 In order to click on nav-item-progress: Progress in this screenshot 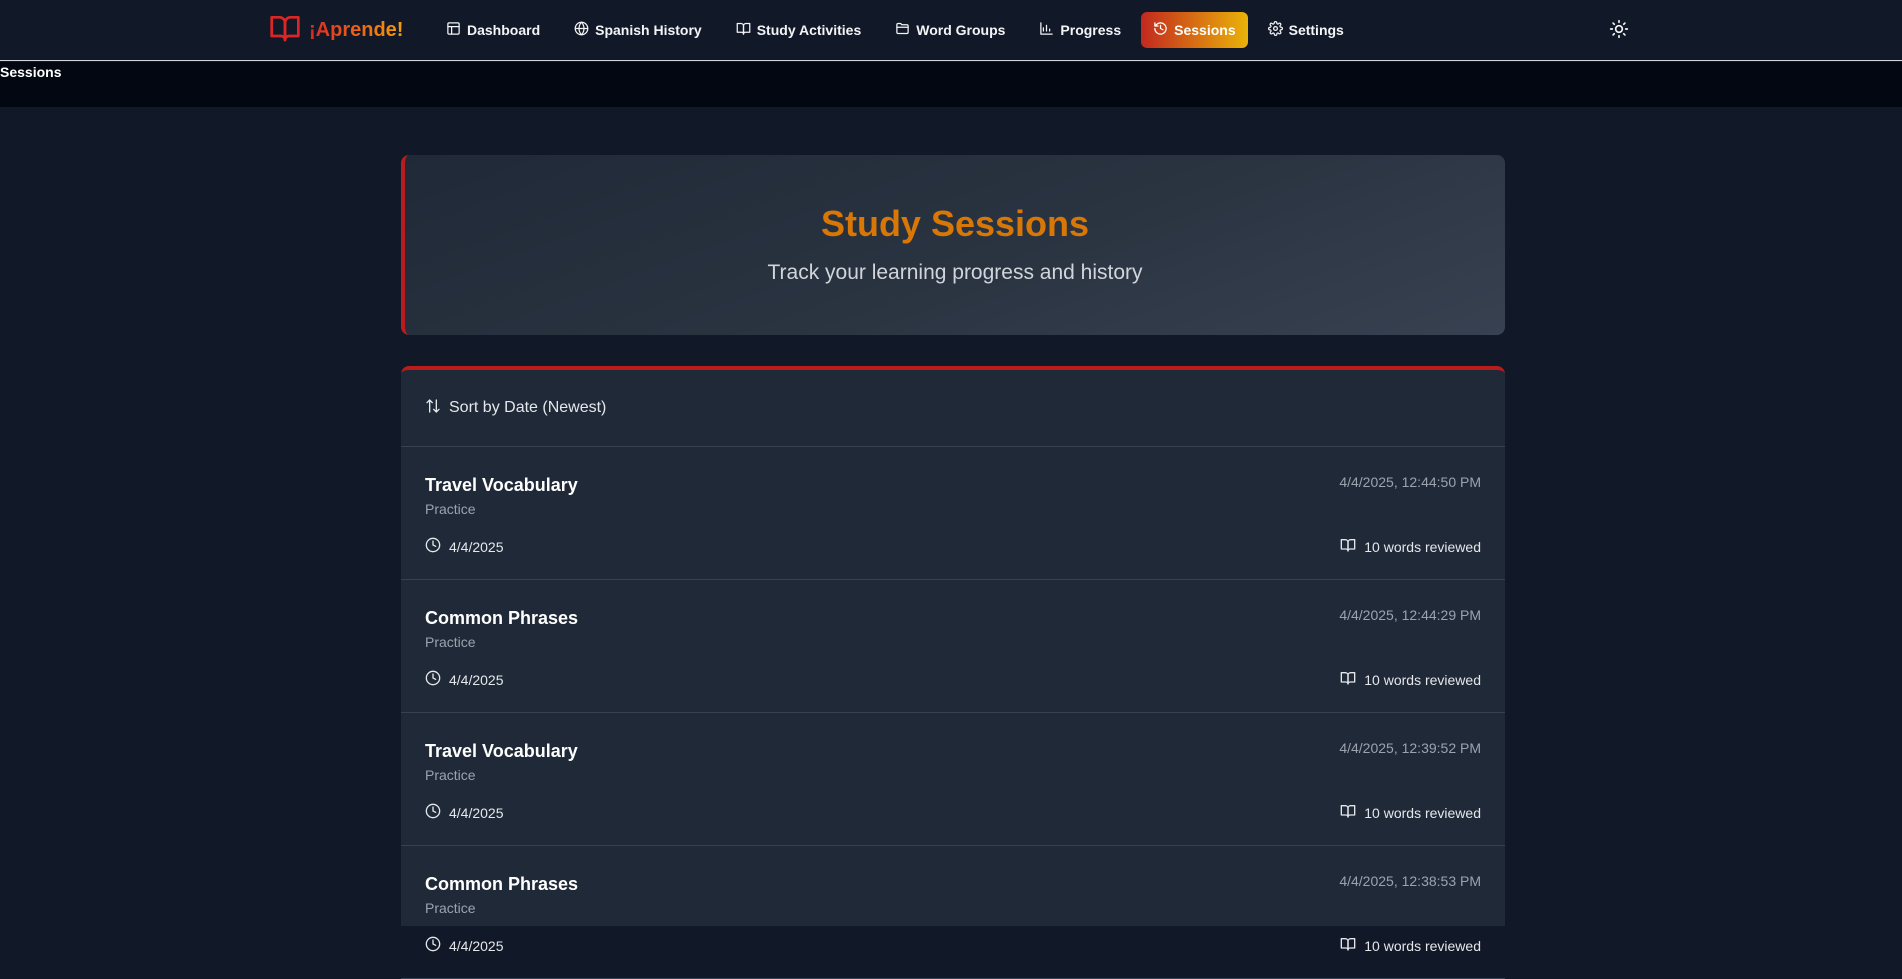, I will do `click(1080, 30)`.